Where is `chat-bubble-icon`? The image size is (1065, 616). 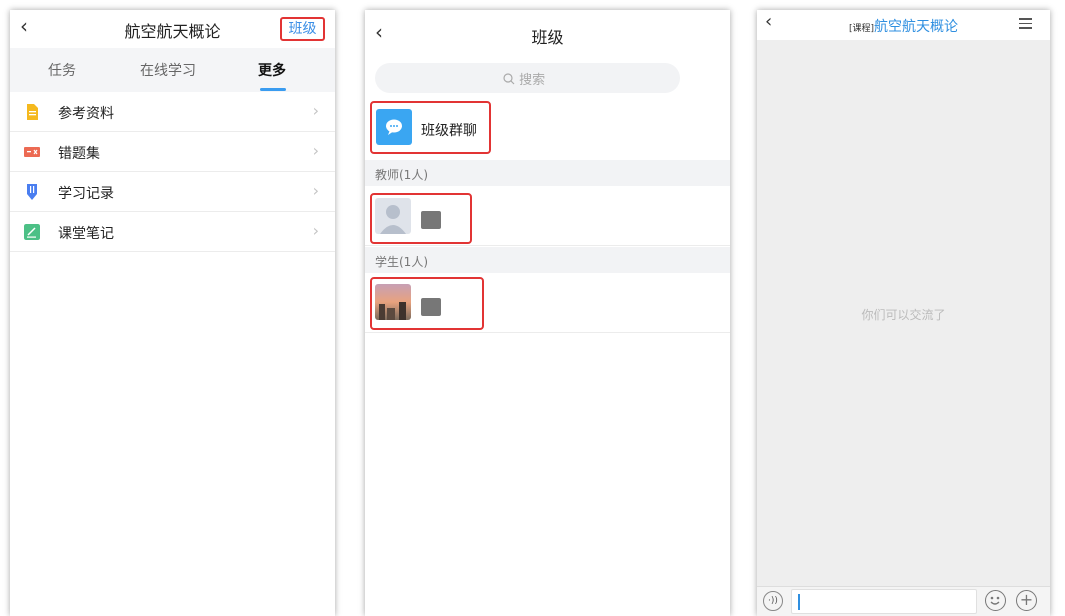 chat-bubble-icon is located at coordinates (394, 127).